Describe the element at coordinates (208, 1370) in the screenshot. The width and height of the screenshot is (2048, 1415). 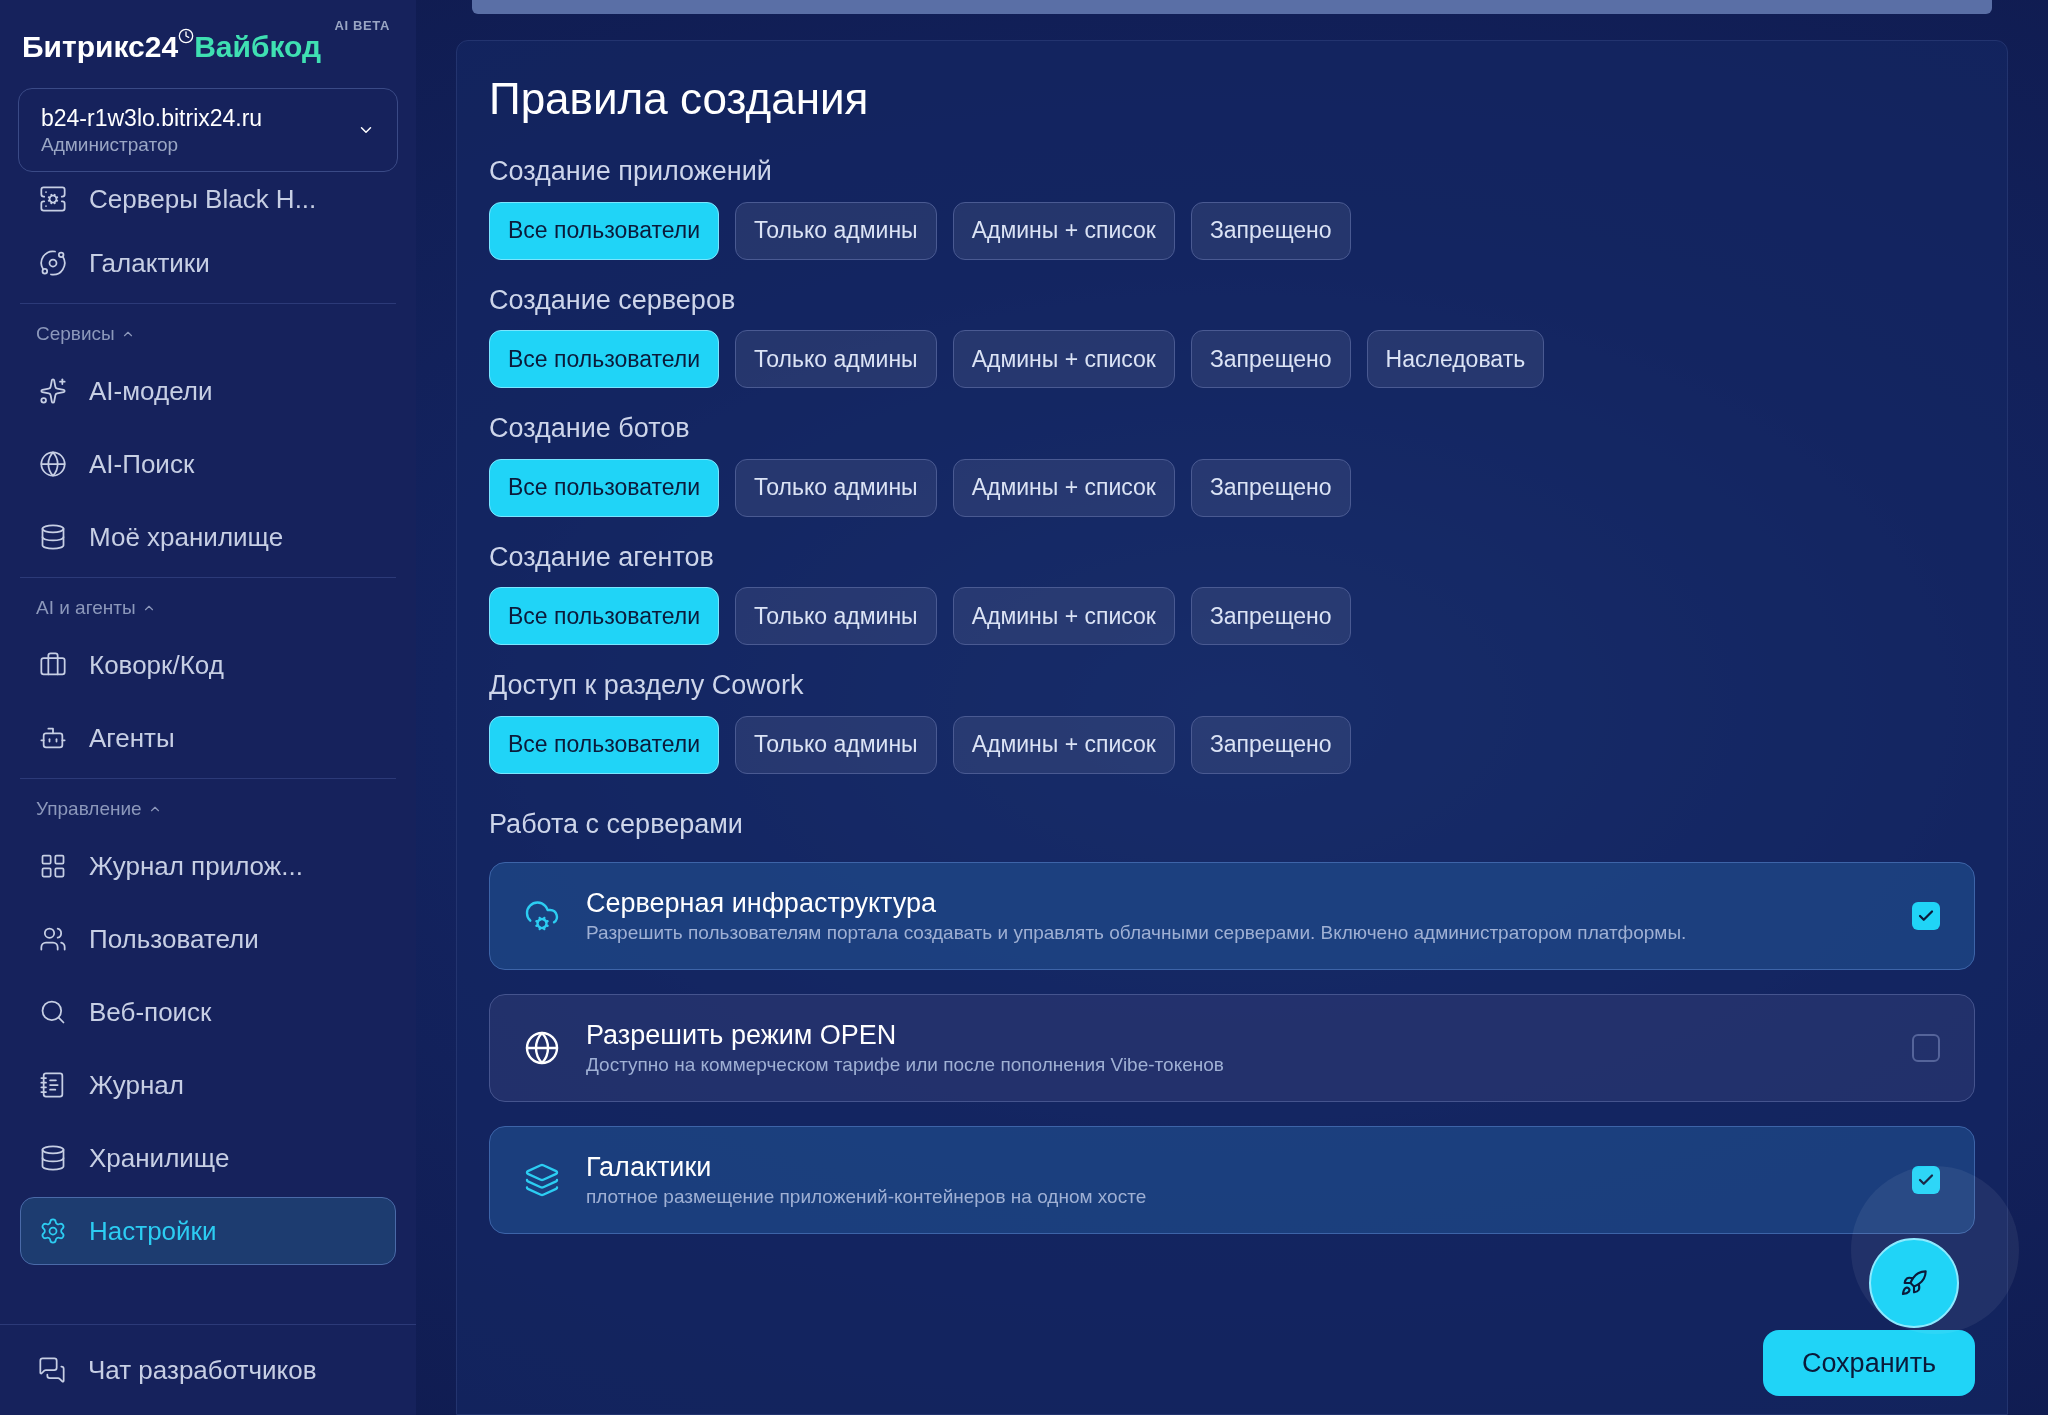
I see `sidebar-item: Чат разработчиков` at that location.